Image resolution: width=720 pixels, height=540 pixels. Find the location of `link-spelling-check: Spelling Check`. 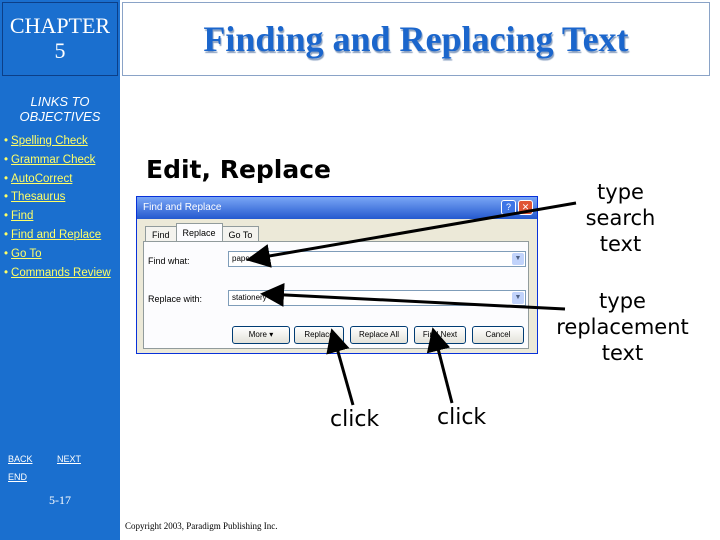

link-spelling-check: Spelling Check is located at coordinates (49, 141).